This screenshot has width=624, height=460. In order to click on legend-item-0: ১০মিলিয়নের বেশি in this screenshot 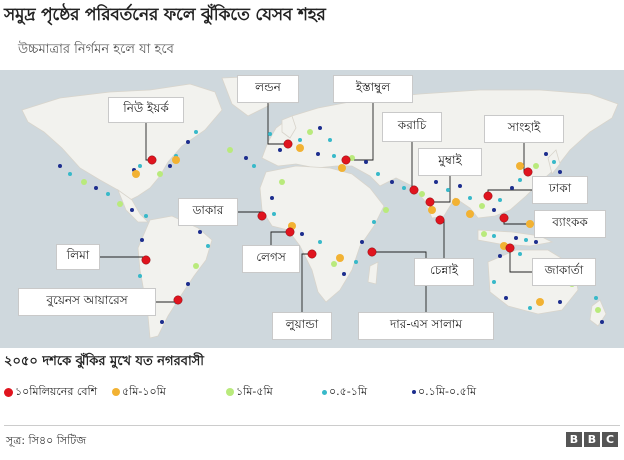, I will do `click(50, 392)`.